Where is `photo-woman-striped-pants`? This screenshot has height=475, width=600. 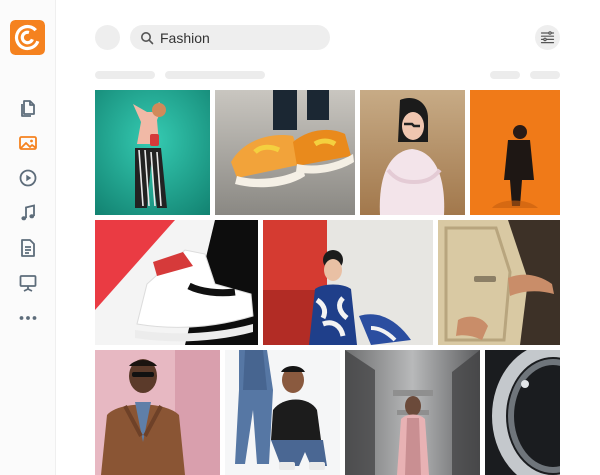 photo-woman-striped-pants is located at coordinates (152, 152).